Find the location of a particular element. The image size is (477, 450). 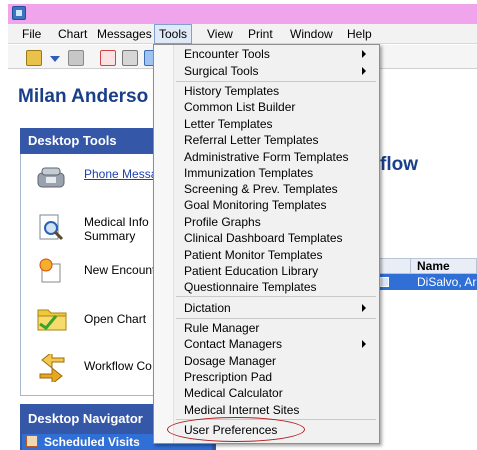

menu-messages: Messages is located at coordinates (124, 34).